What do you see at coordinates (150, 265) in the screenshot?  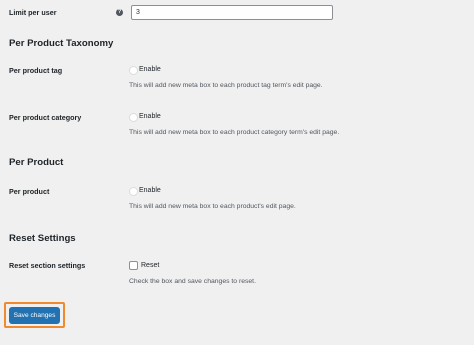 I see `reset-option: Reset` at bounding box center [150, 265].